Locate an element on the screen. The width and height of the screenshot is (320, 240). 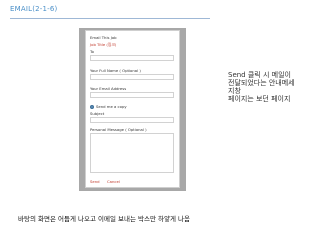
dialog-title: Email This Job is located at coordinates (103, 37).